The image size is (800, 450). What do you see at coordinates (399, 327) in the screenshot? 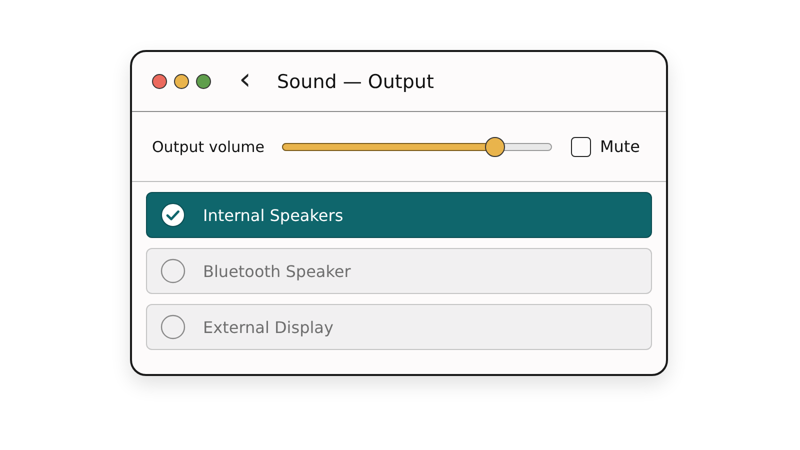
I see `device-option: External Display` at bounding box center [399, 327].